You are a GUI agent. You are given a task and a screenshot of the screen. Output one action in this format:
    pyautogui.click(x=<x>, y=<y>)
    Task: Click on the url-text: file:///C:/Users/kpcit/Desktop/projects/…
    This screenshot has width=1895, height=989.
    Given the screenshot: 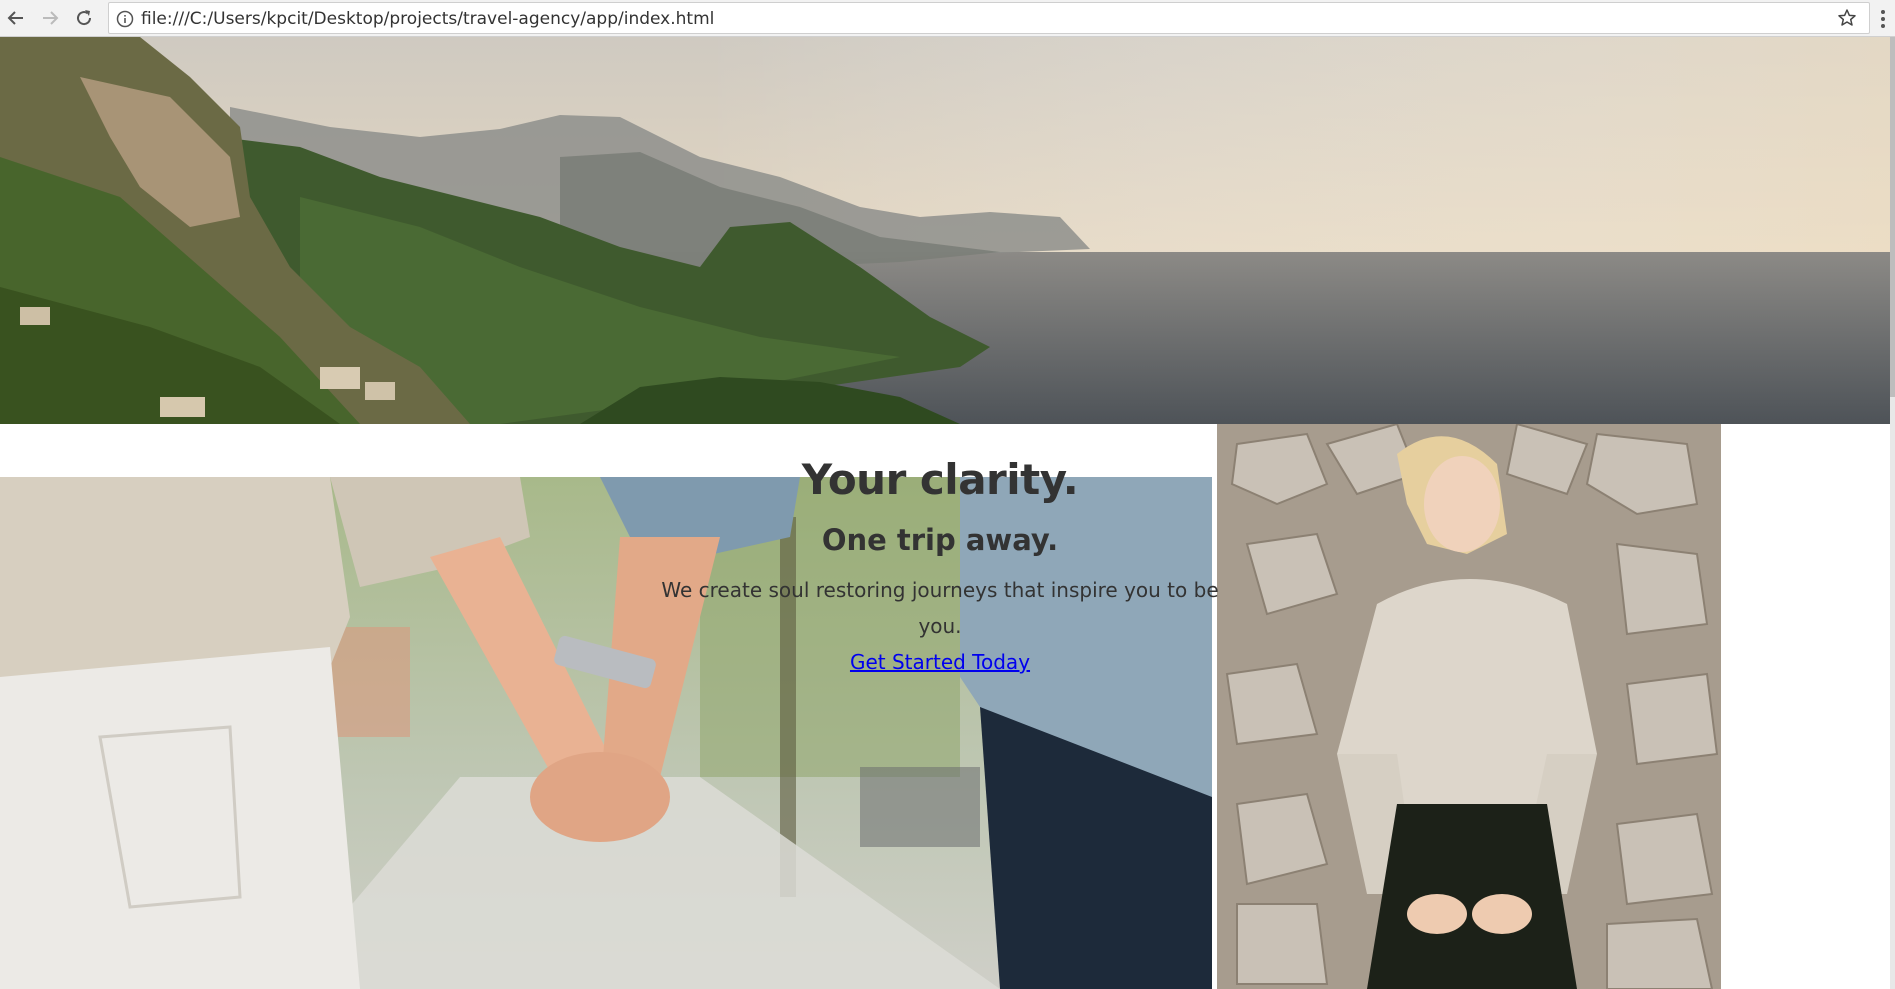 What is the action you would take?
    pyautogui.click(x=427, y=19)
    